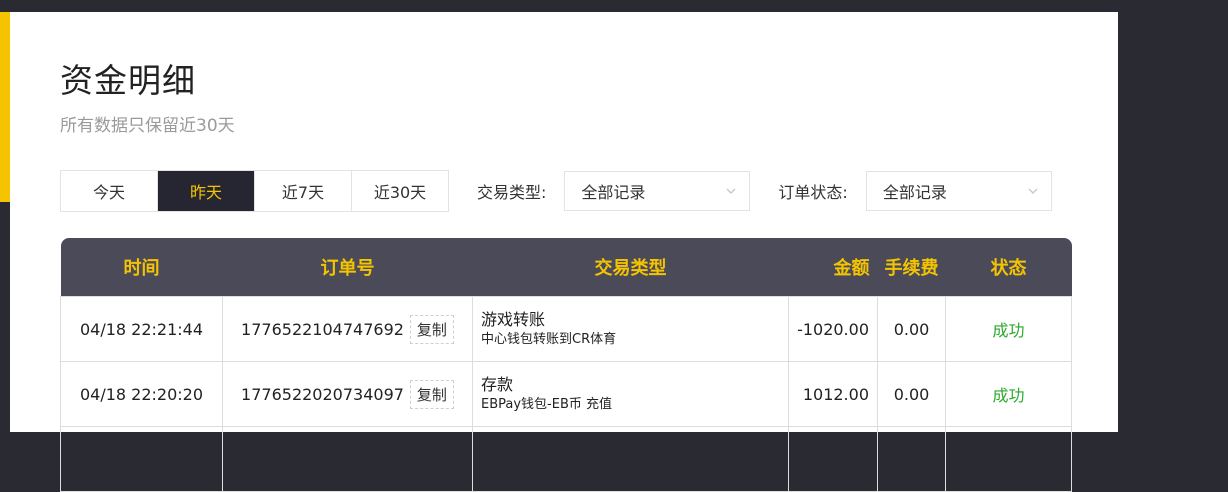 Image resolution: width=1228 pixels, height=492 pixels. I want to click on column-header-time: 时间, so click(141, 267).